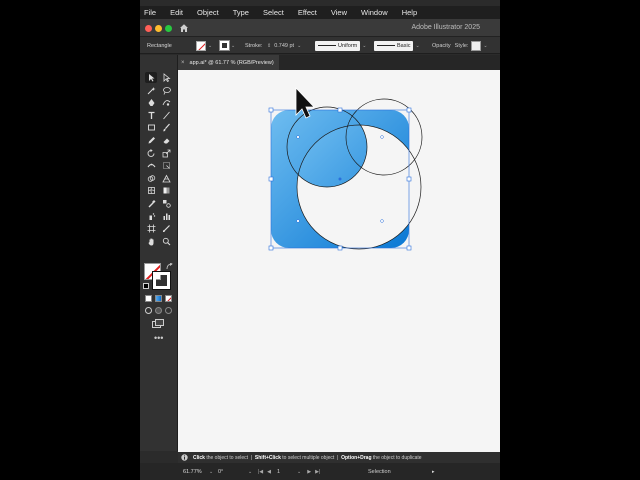 The image size is (640, 480). I want to click on paintbrush-tool-button, so click(166, 127).